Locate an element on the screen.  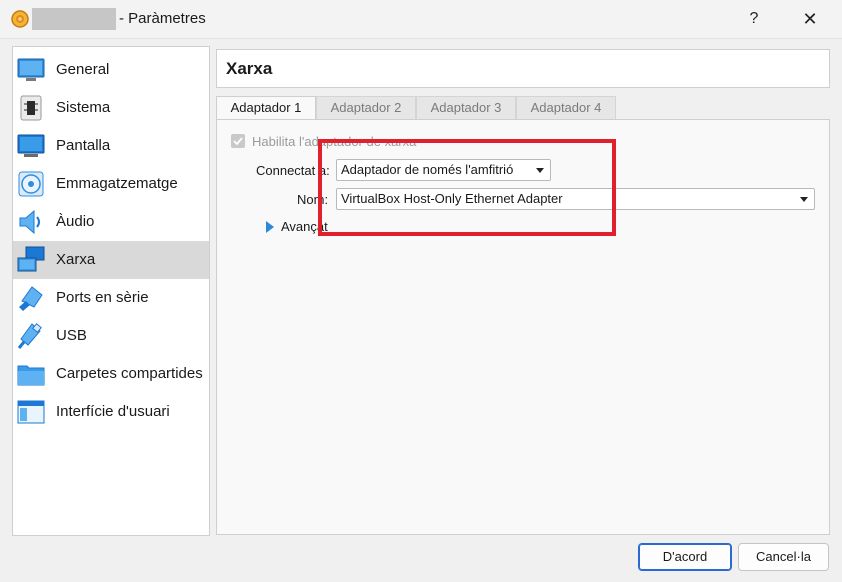
display-icon is located at coordinates (31, 145).